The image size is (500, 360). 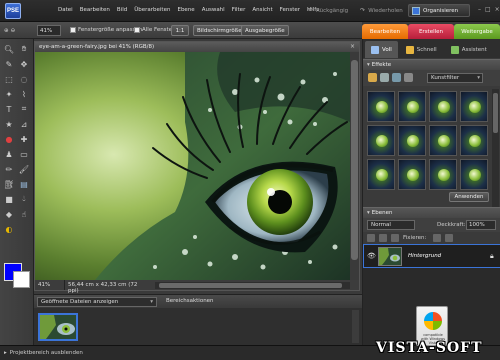 I want to click on adjustment-layer-icon, so click(x=383, y=238).